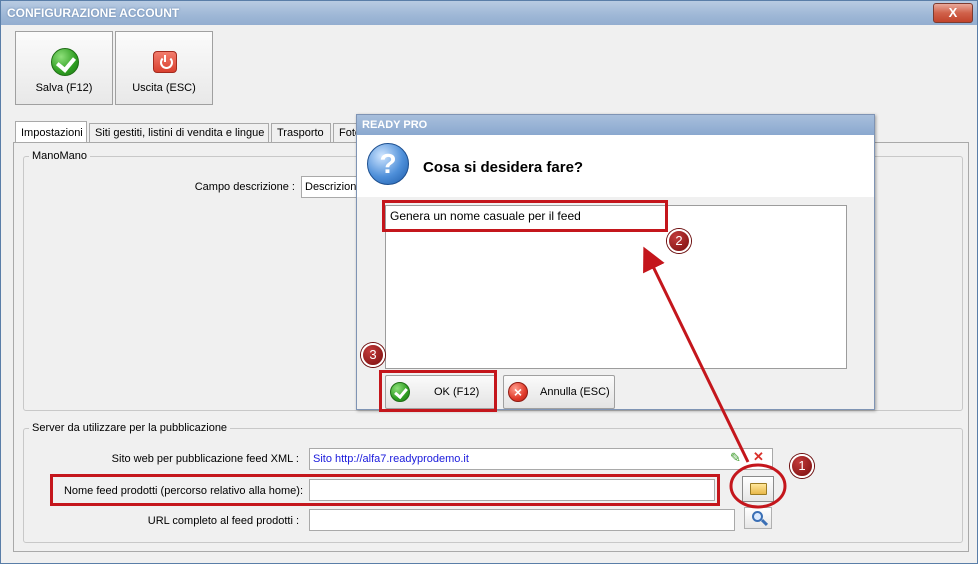 The width and height of the screenshot is (978, 564). What do you see at coordinates (438, 391) in the screenshot?
I see `annotation-box-ok` at bounding box center [438, 391].